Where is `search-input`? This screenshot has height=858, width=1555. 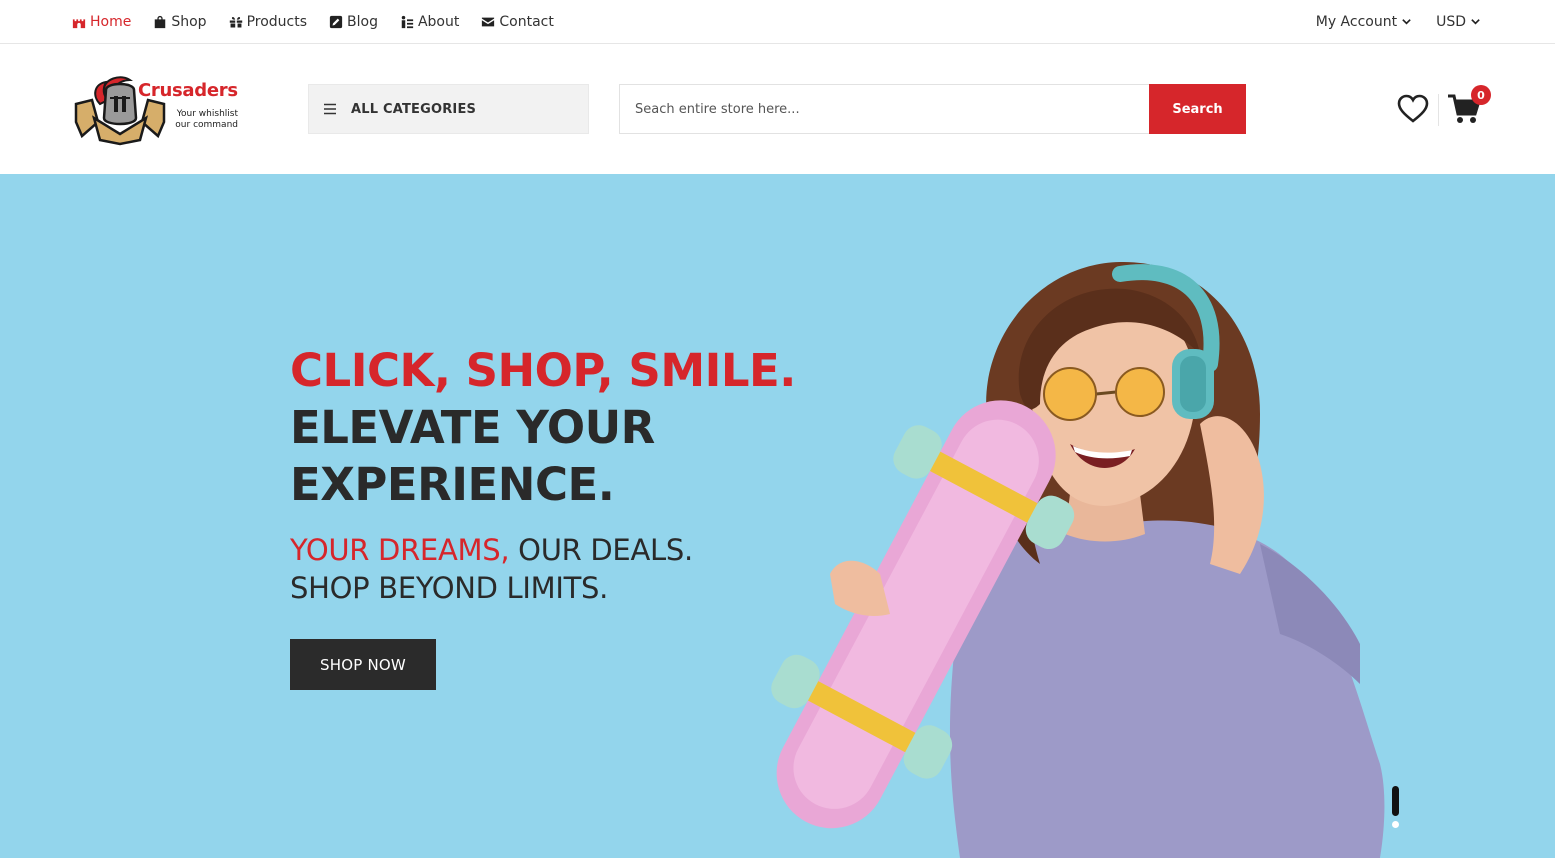
search-input is located at coordinates (884, 109).